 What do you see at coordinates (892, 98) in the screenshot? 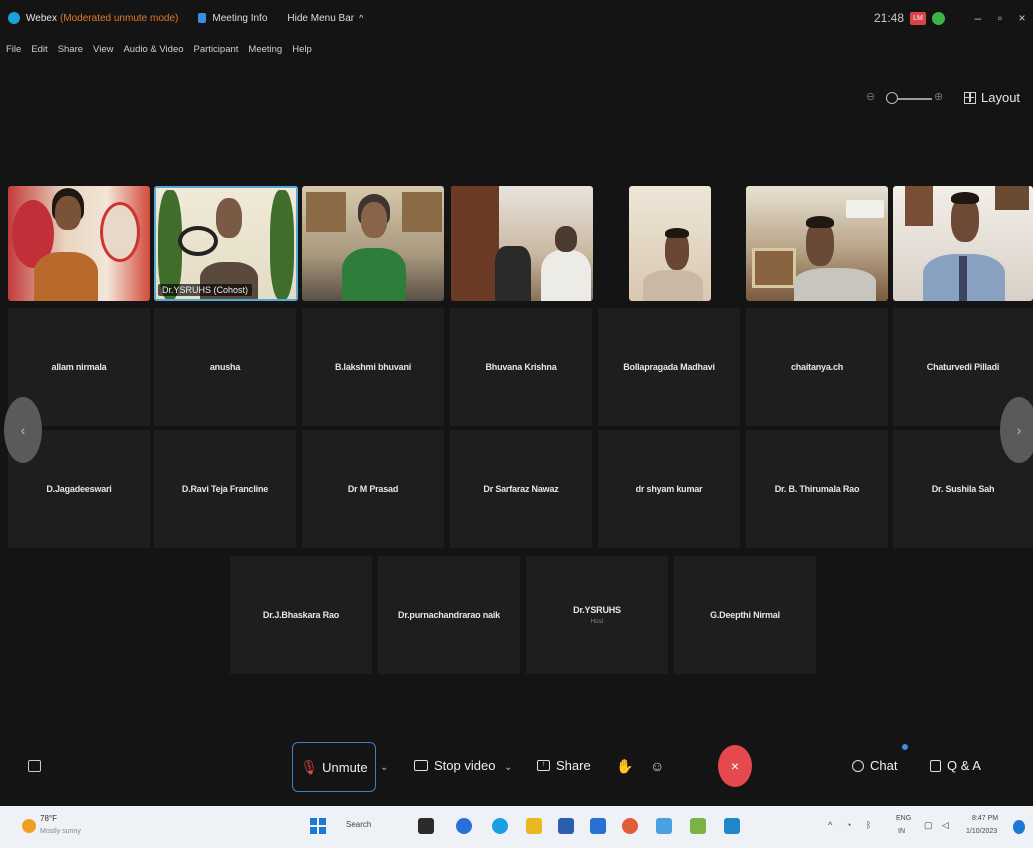
I see `zoom-handle` at bounding box center [892, 98].